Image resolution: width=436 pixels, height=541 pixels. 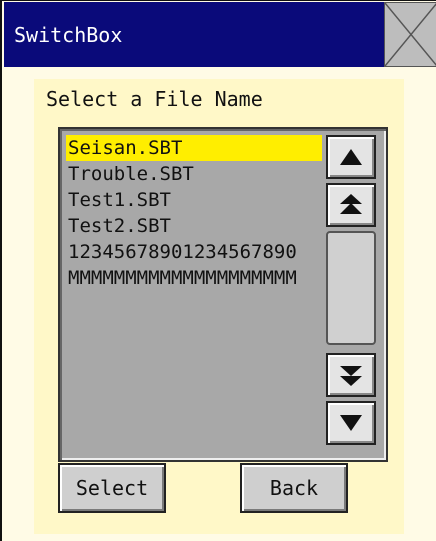 I want to click on triangle-down-icon, so click(x=351, y=423).